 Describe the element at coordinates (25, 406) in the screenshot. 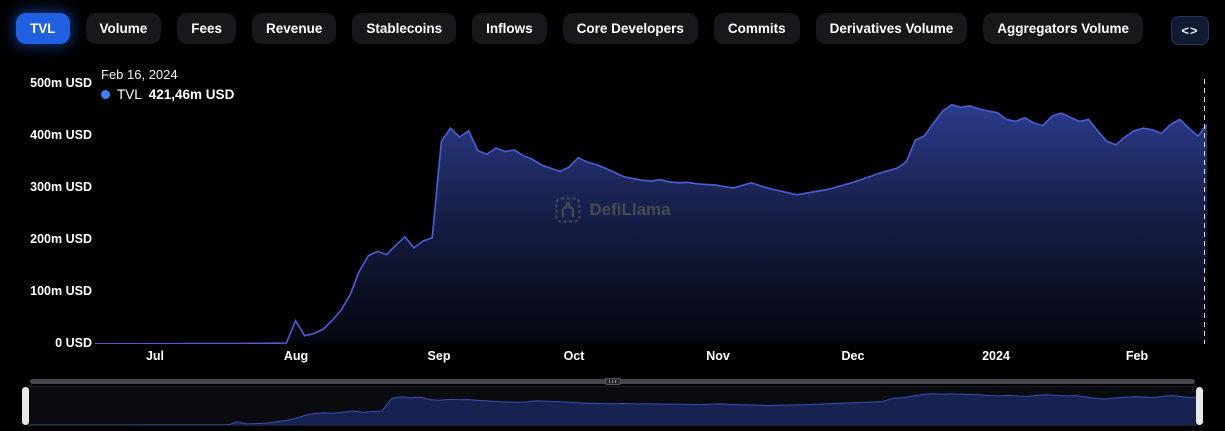

I see `brush-handle-left` at that location.